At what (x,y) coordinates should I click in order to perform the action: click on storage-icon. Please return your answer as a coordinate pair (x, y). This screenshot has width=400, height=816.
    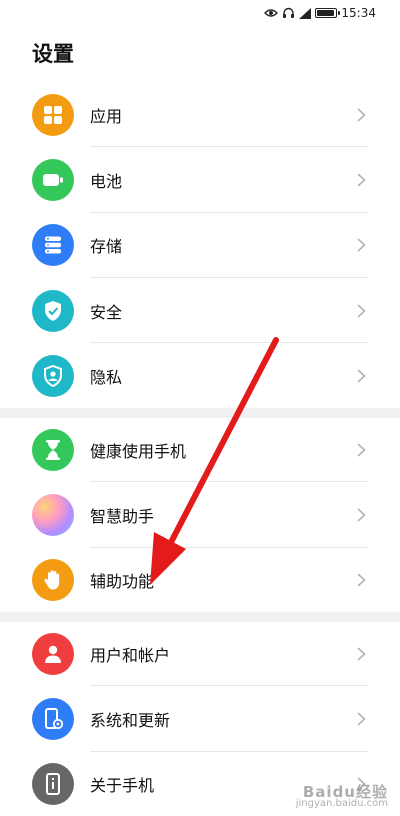
    Looking at the image, I should click on (53, 245).